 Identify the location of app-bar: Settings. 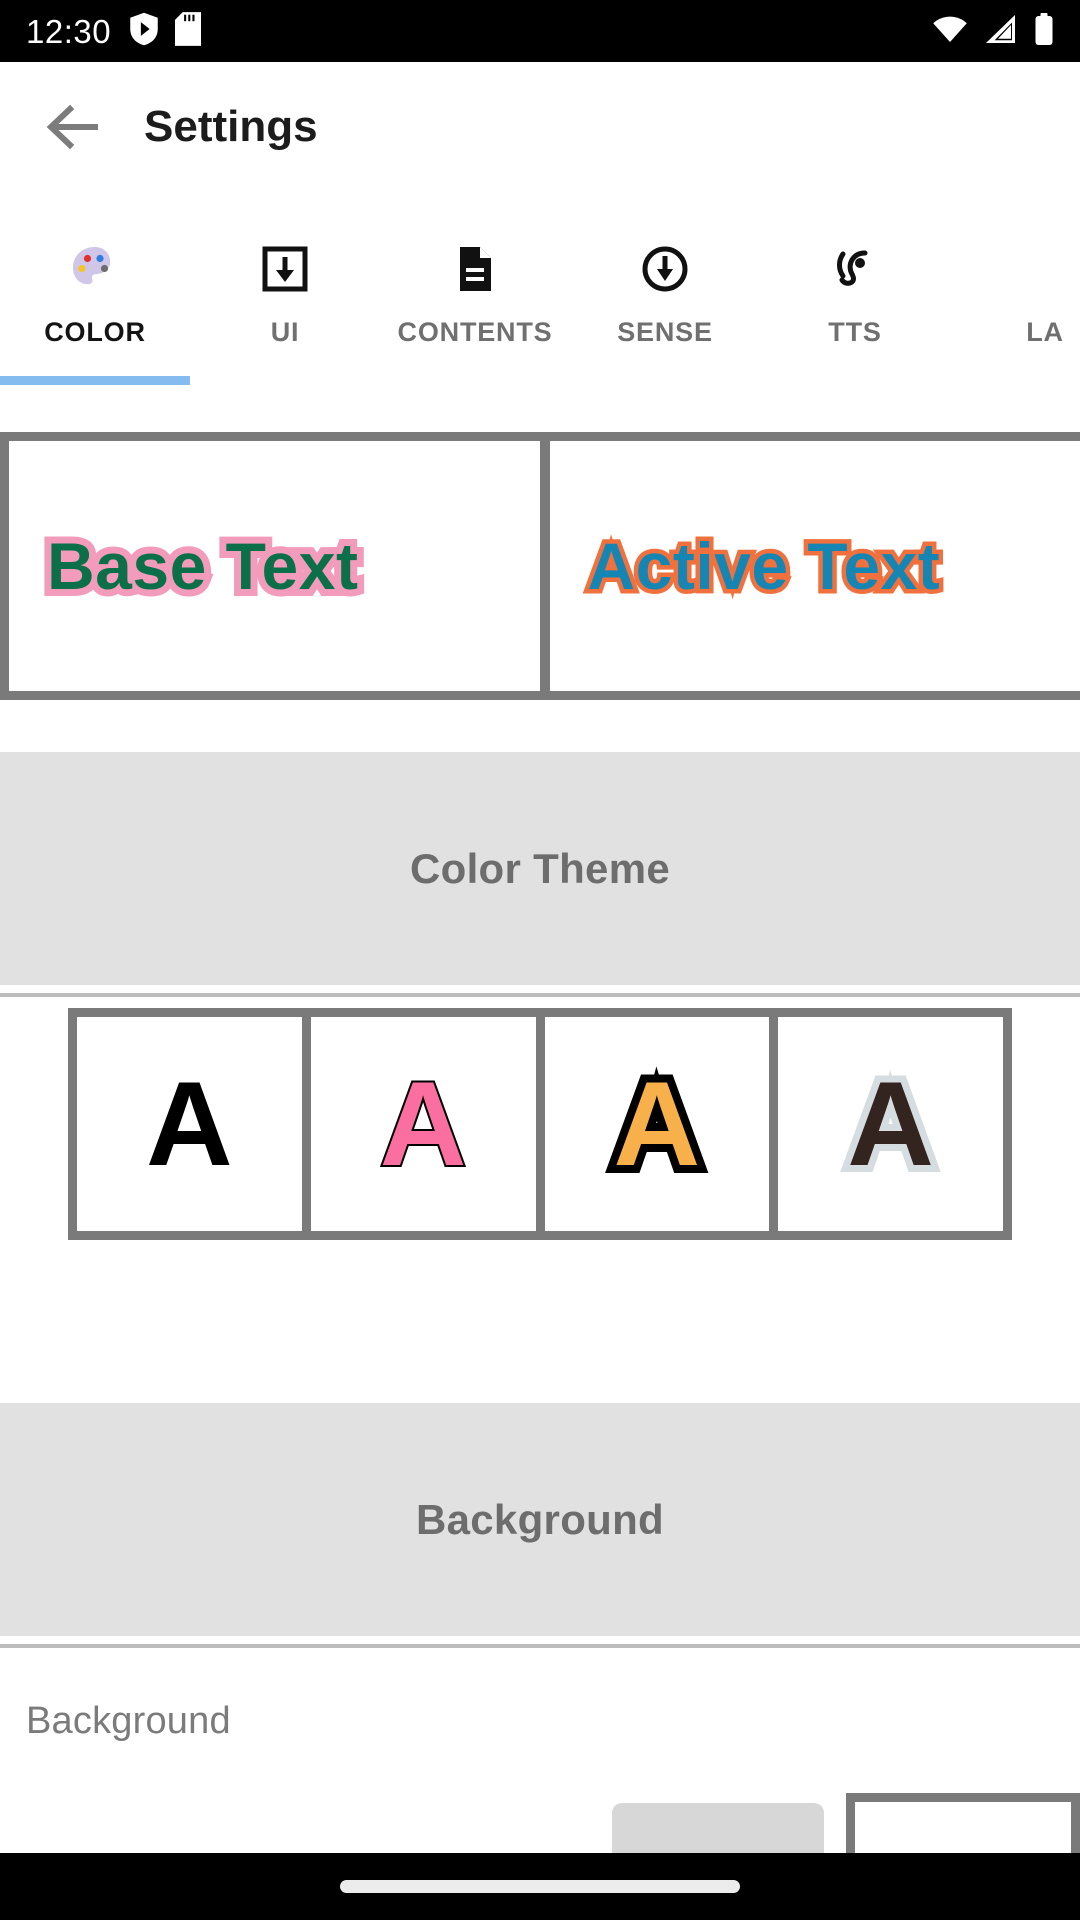
(540, 127).